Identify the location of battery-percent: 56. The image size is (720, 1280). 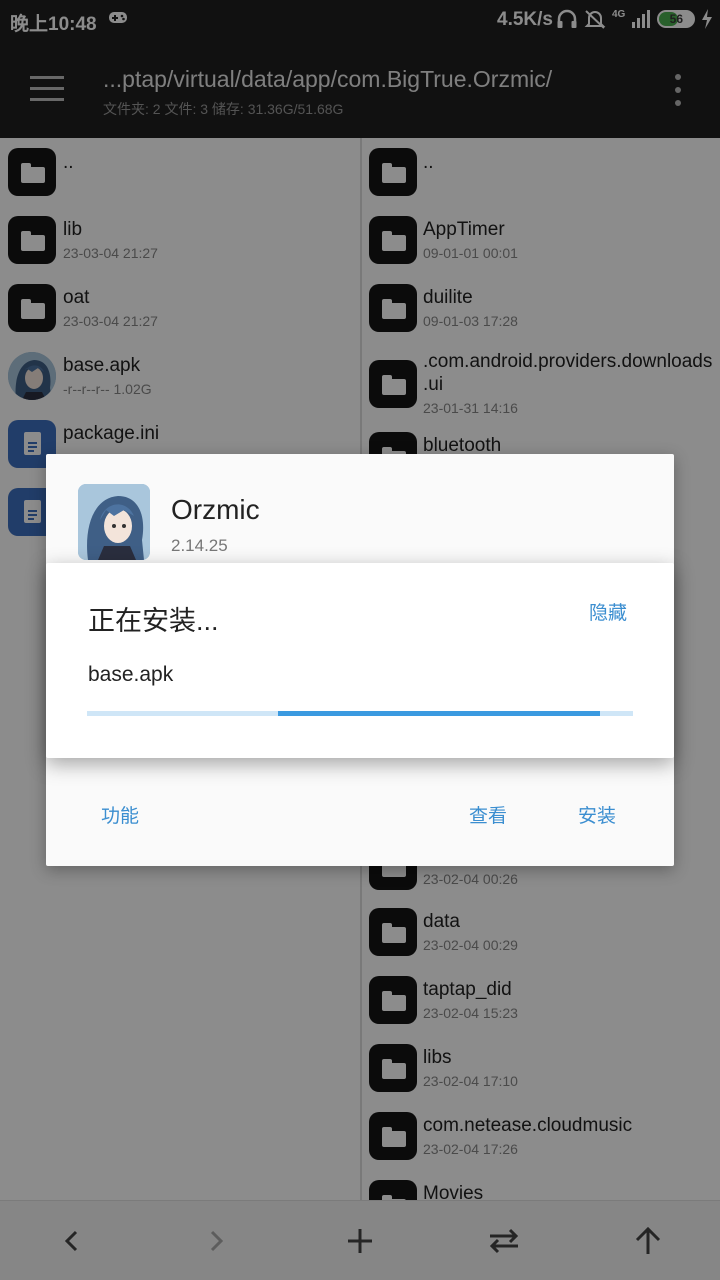
(676, 19).